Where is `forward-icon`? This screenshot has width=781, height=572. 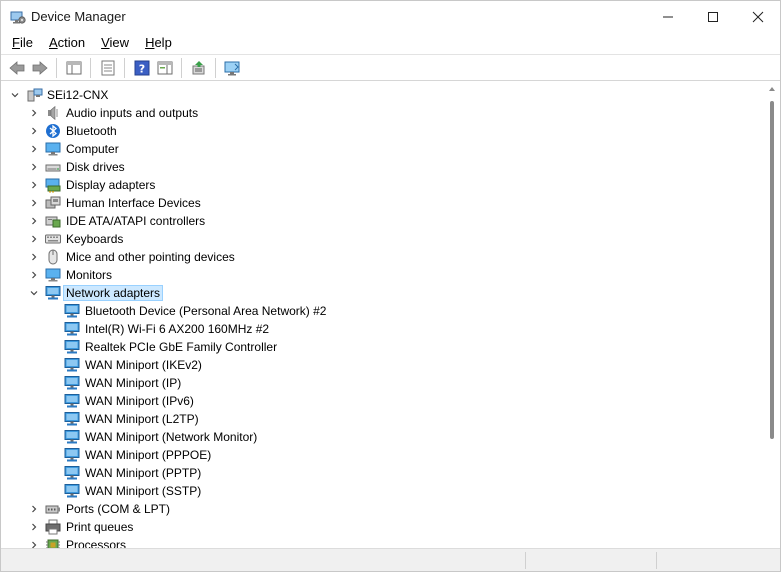 forward-icon is located at coordinates (40, 67).